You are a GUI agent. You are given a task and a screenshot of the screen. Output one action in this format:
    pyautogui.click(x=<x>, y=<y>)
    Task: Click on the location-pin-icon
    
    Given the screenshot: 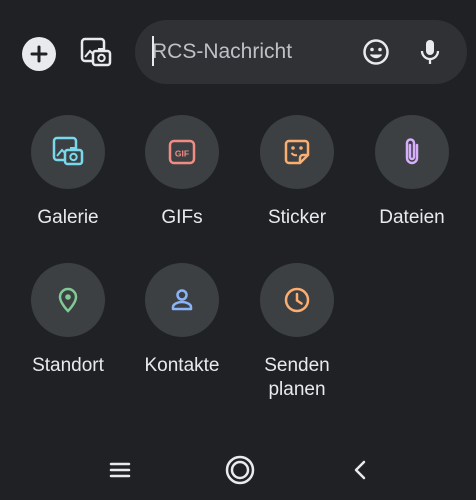 What is the action you would take?
    pyautogui.click(x=68, y=300)
    